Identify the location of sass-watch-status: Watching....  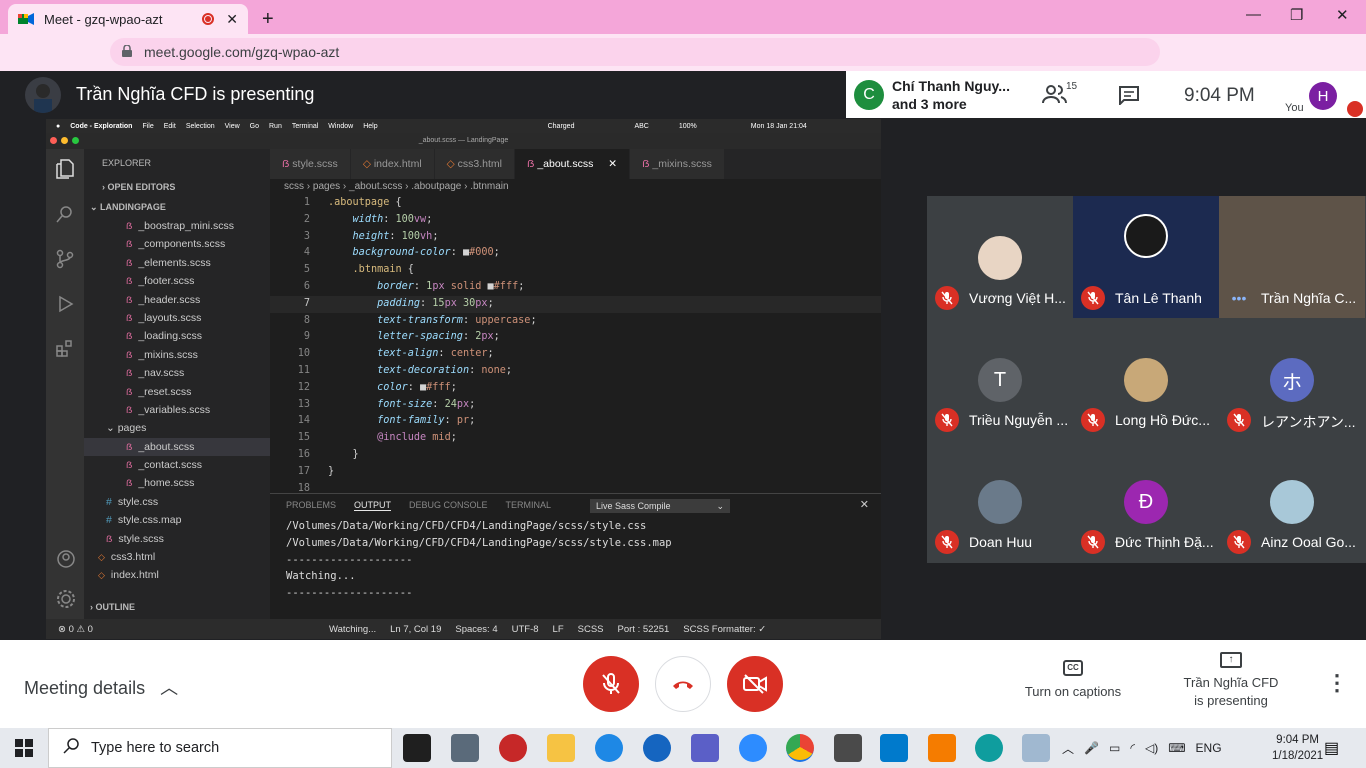
(352, 629).